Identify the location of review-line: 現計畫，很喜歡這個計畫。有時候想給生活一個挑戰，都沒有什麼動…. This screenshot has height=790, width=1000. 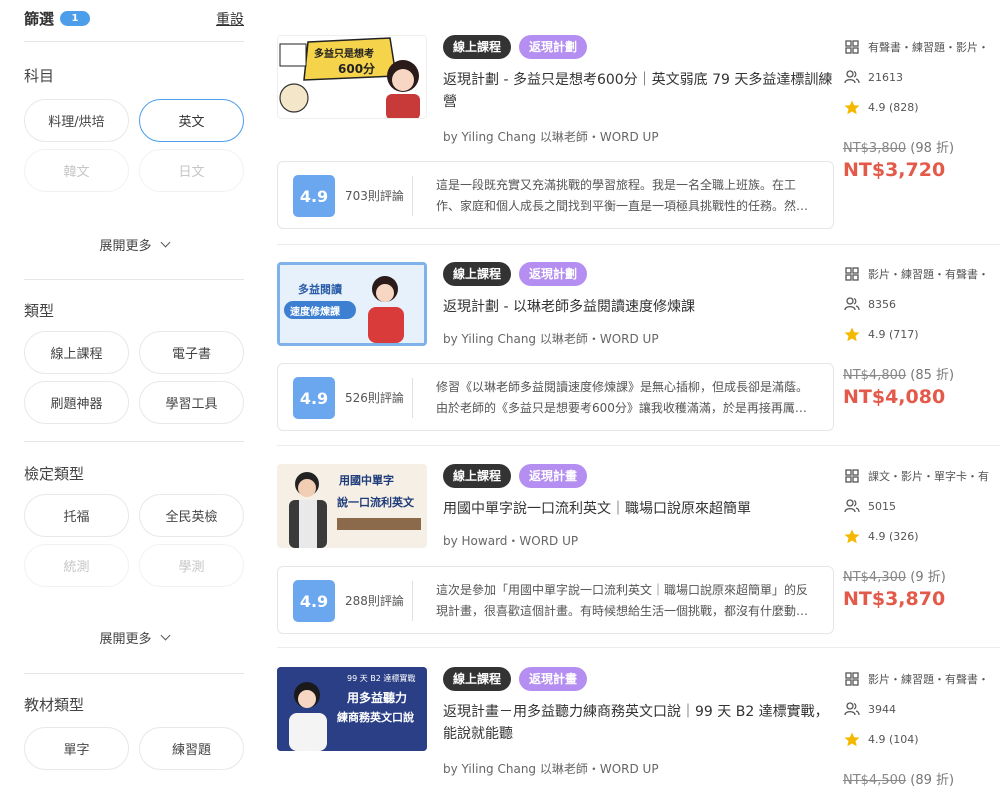
(622, 611).